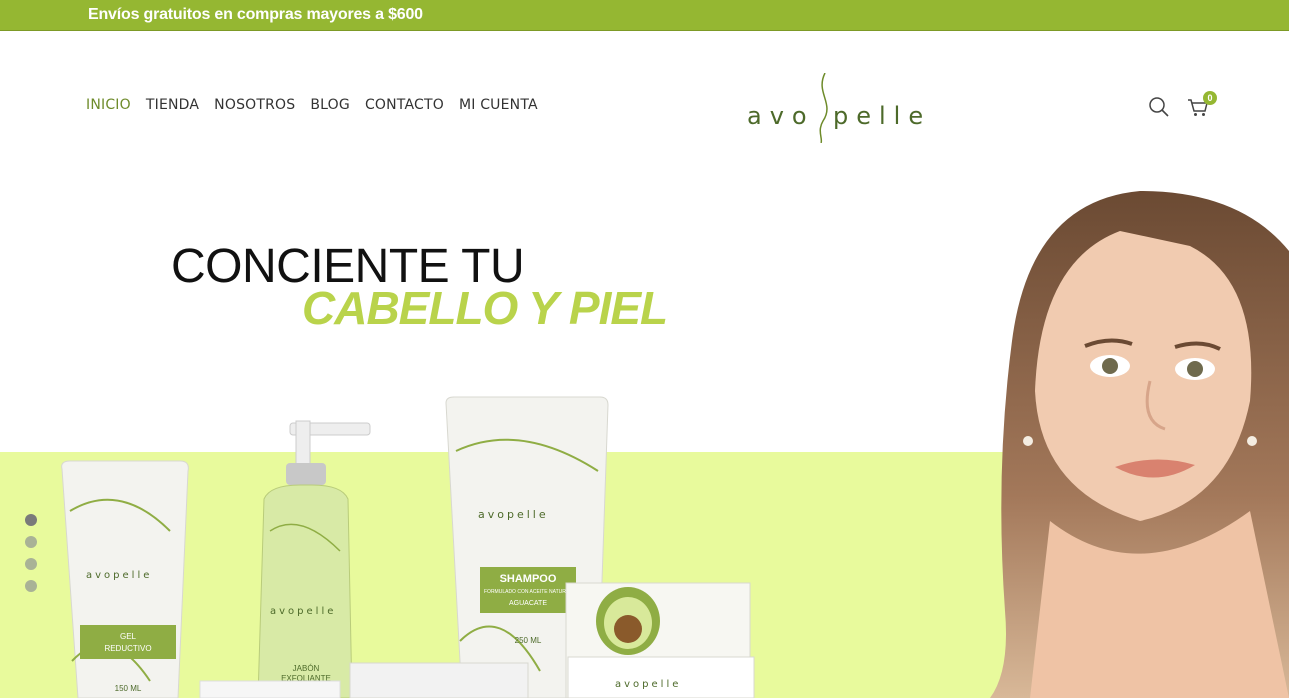 The image size is (1289, 698). What do you see at coordinates (781, 116) in the screenshot?
I see `svg-text: avo` at bounding box center [781, 116].